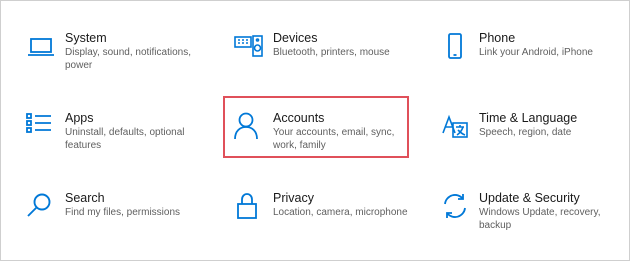  What do you see at coordinates (536, 52) in the screenshot?
I see `tile-description: Link your Android, iPhone` at bounding box center [536, 52].